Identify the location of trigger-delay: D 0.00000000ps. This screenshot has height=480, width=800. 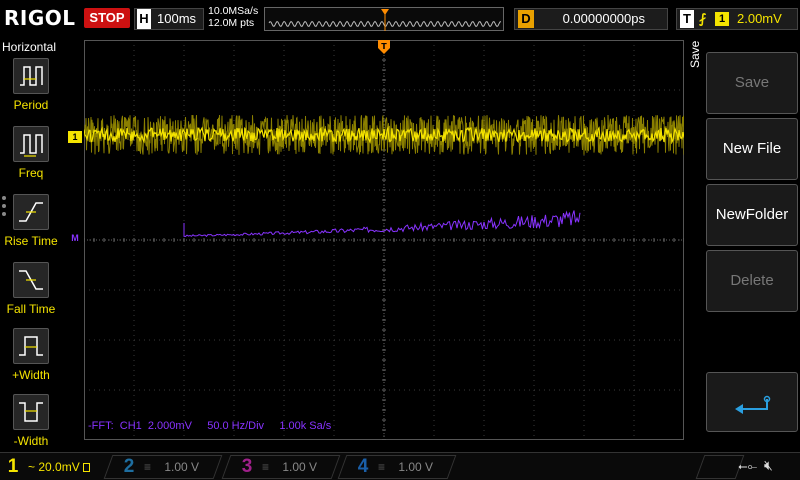
(591, 19).